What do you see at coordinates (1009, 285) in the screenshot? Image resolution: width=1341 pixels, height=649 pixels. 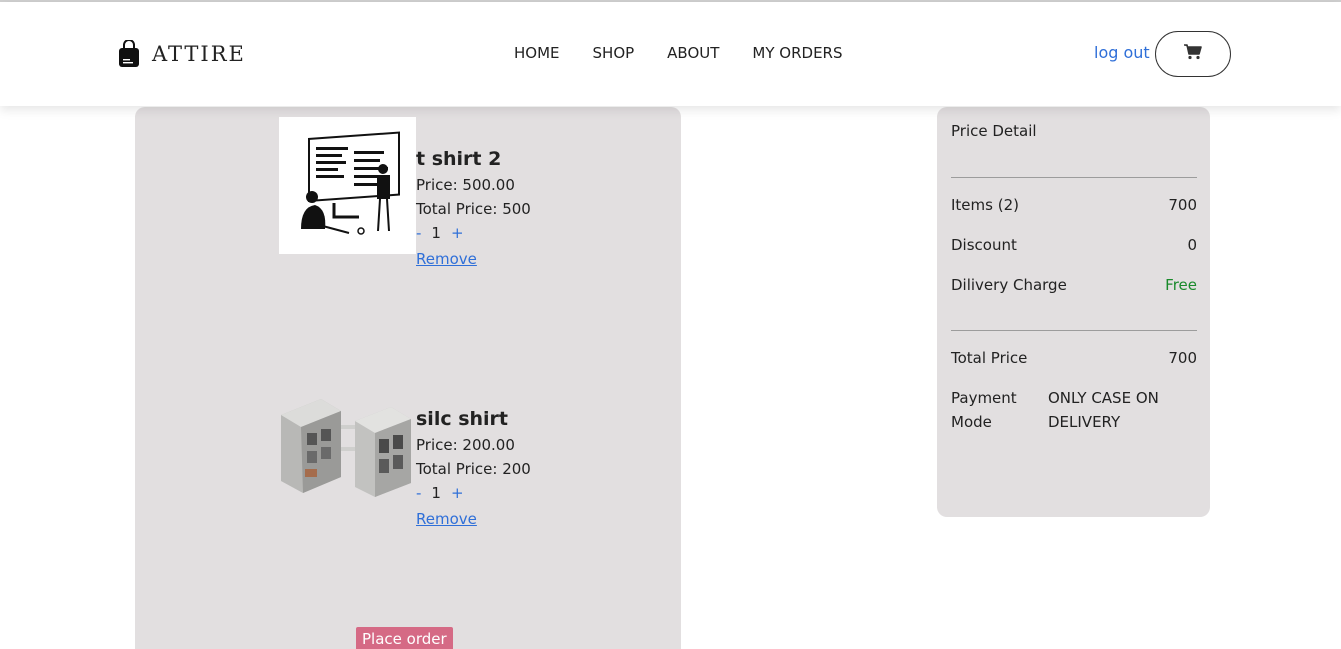 I see `delivery-label: Dilivery Charge` at bounding box center [1009, 285].